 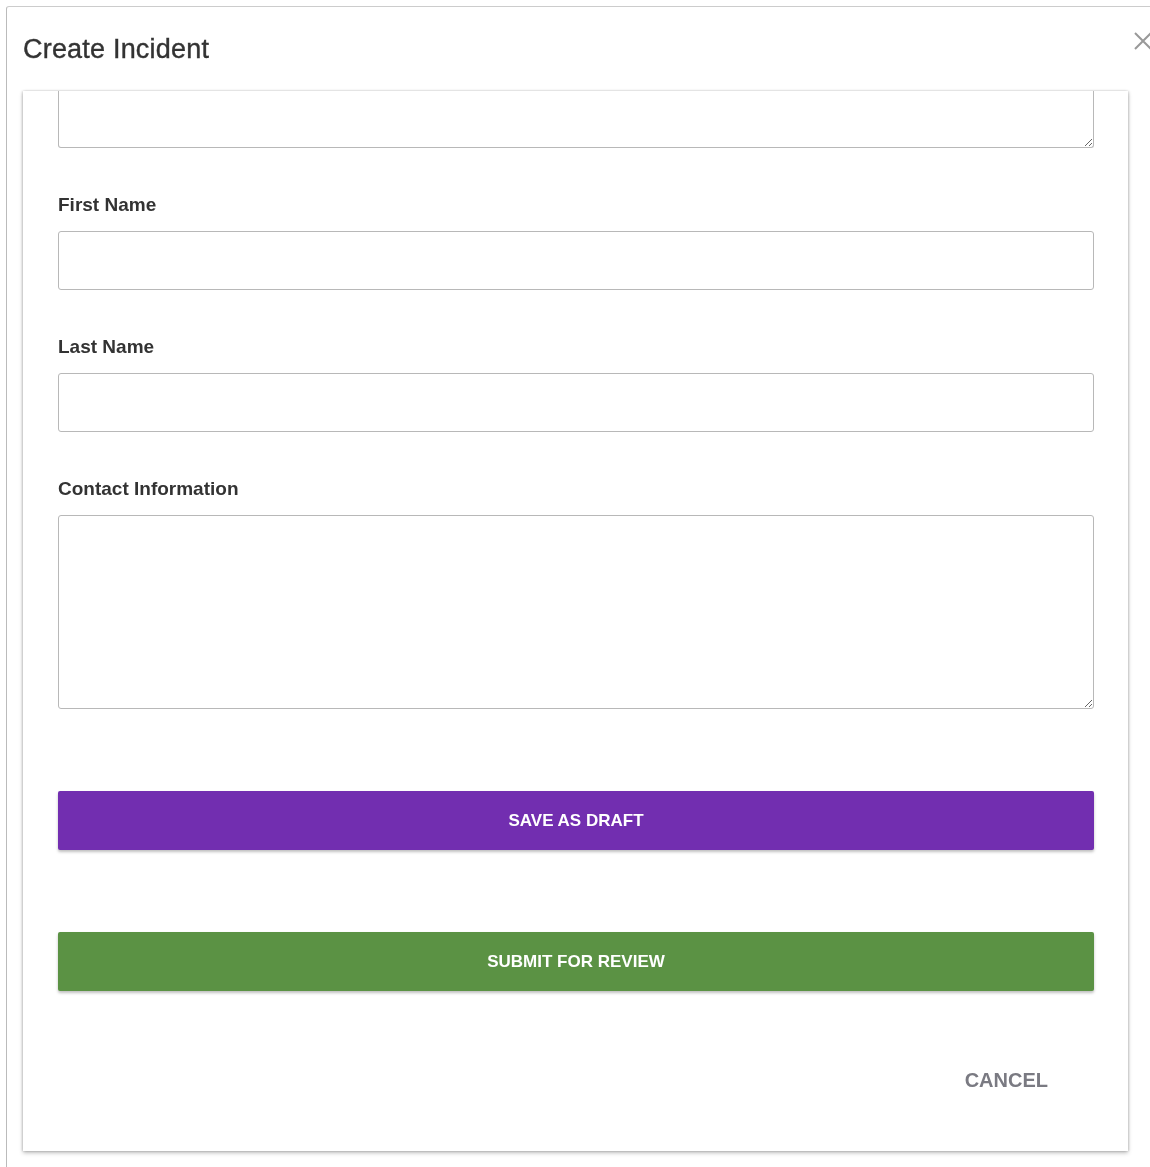 I want to click on cancel-button: CANCEL, so click(x=1006, y=1080).